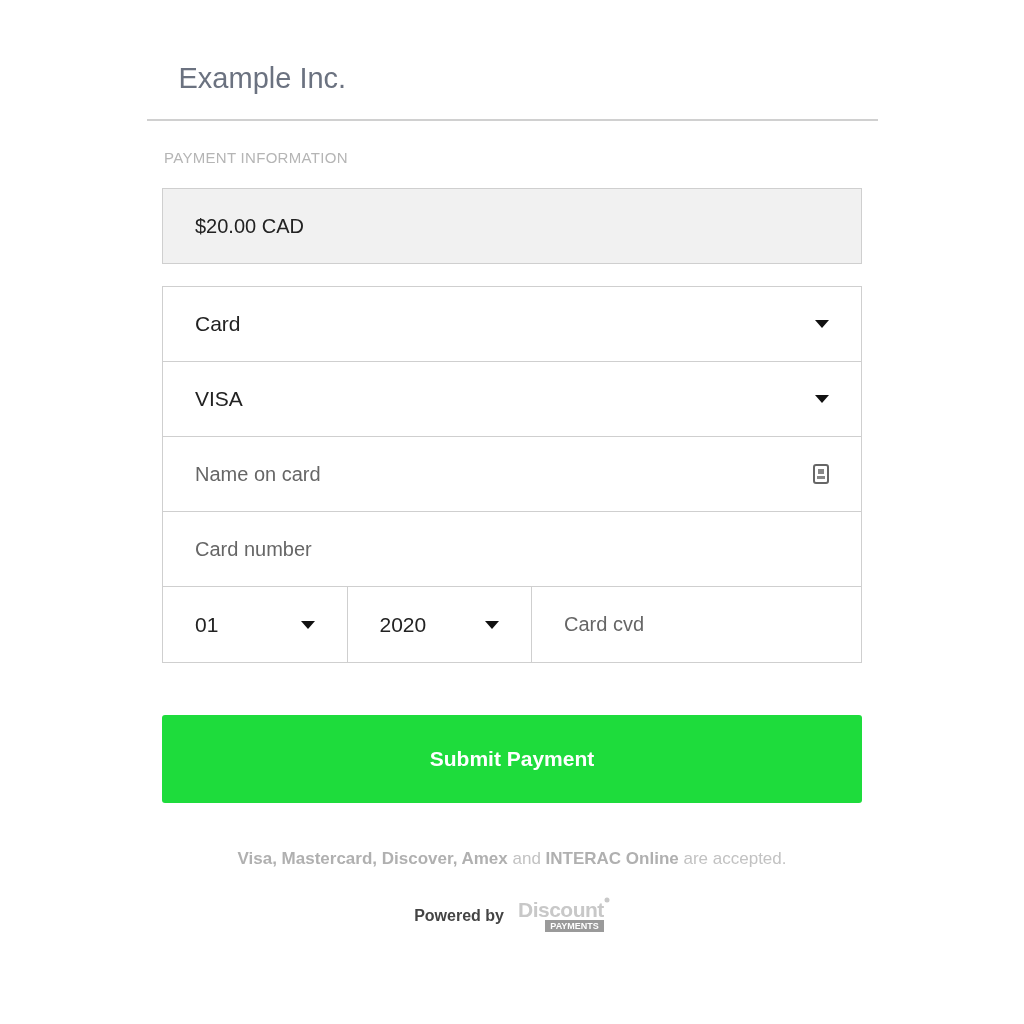  What do you see at coordinates (512, 399) in the screenshot?
I see `select-field: VISA` at bounding box center [512, 399].